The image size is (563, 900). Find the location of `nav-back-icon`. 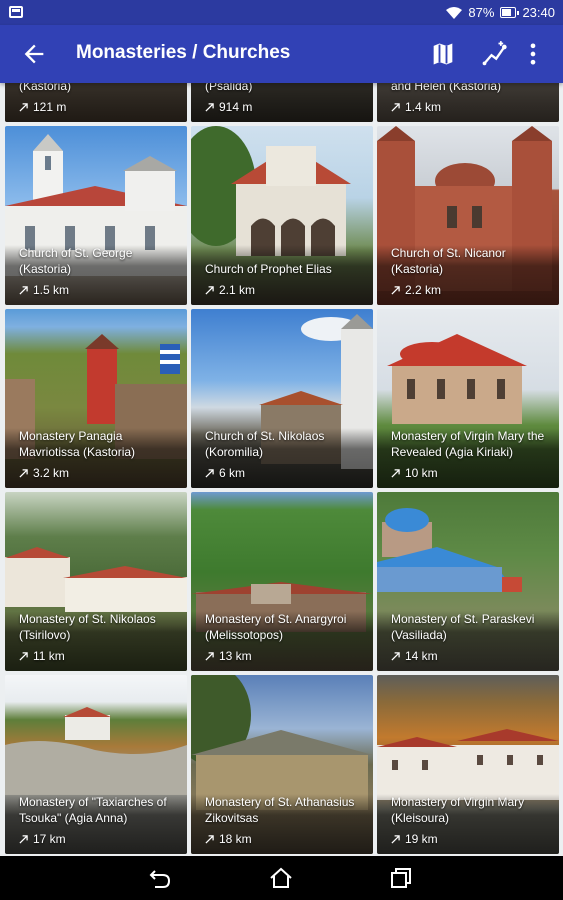

nav-back-icon is located at coordinates (160, 878).